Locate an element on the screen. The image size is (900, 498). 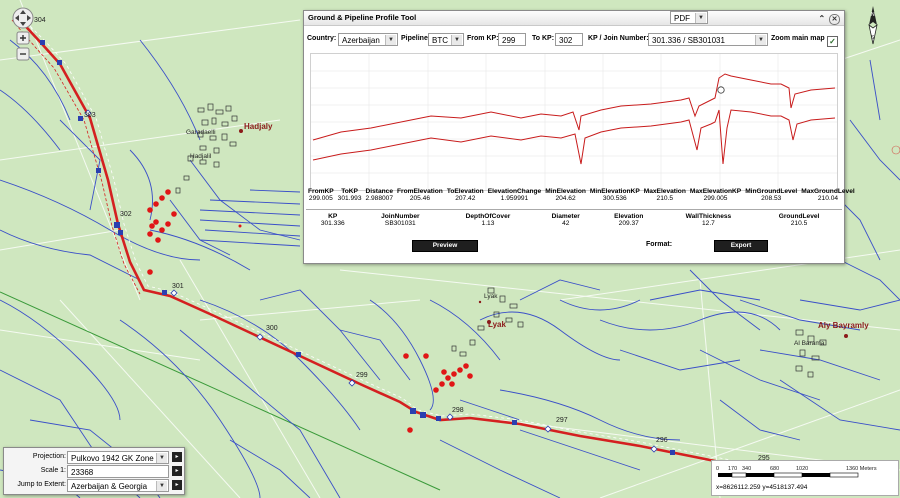
point-cell: 1.13 is located at coordinates (488, 223).